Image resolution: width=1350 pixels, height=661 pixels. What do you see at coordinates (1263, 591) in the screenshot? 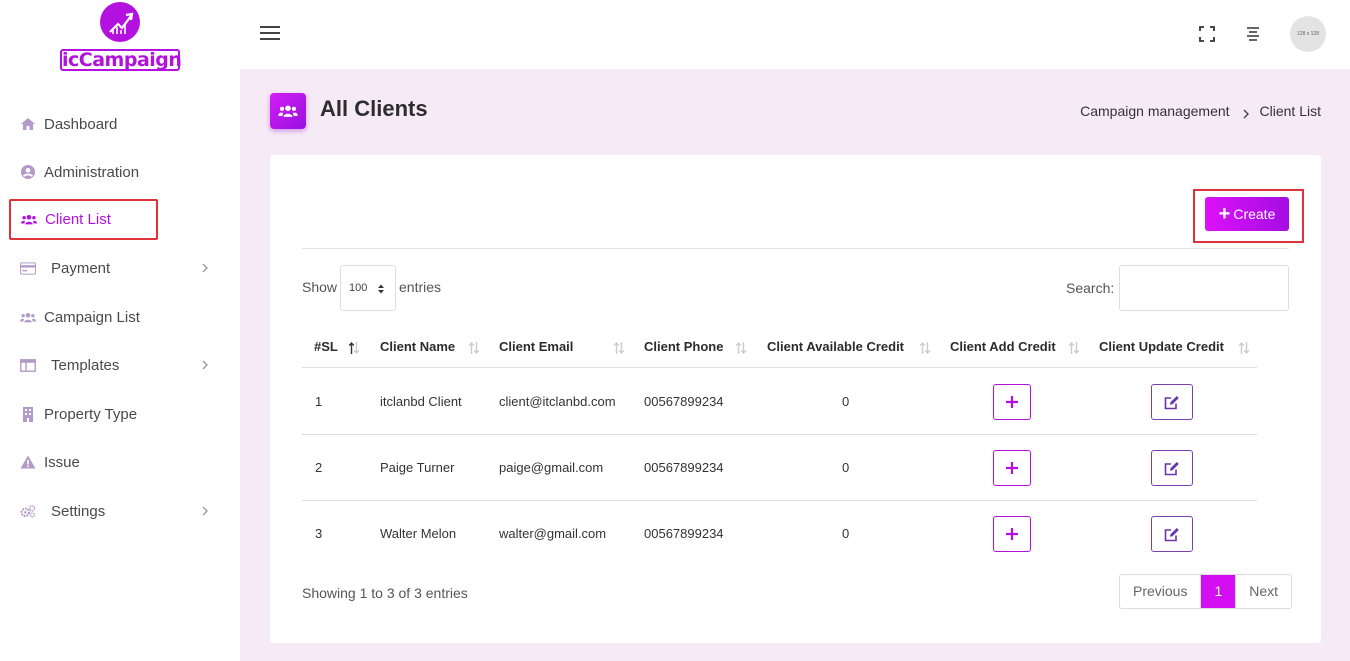
I see `pagination-next: Next` at bounding box center [1263, 591].